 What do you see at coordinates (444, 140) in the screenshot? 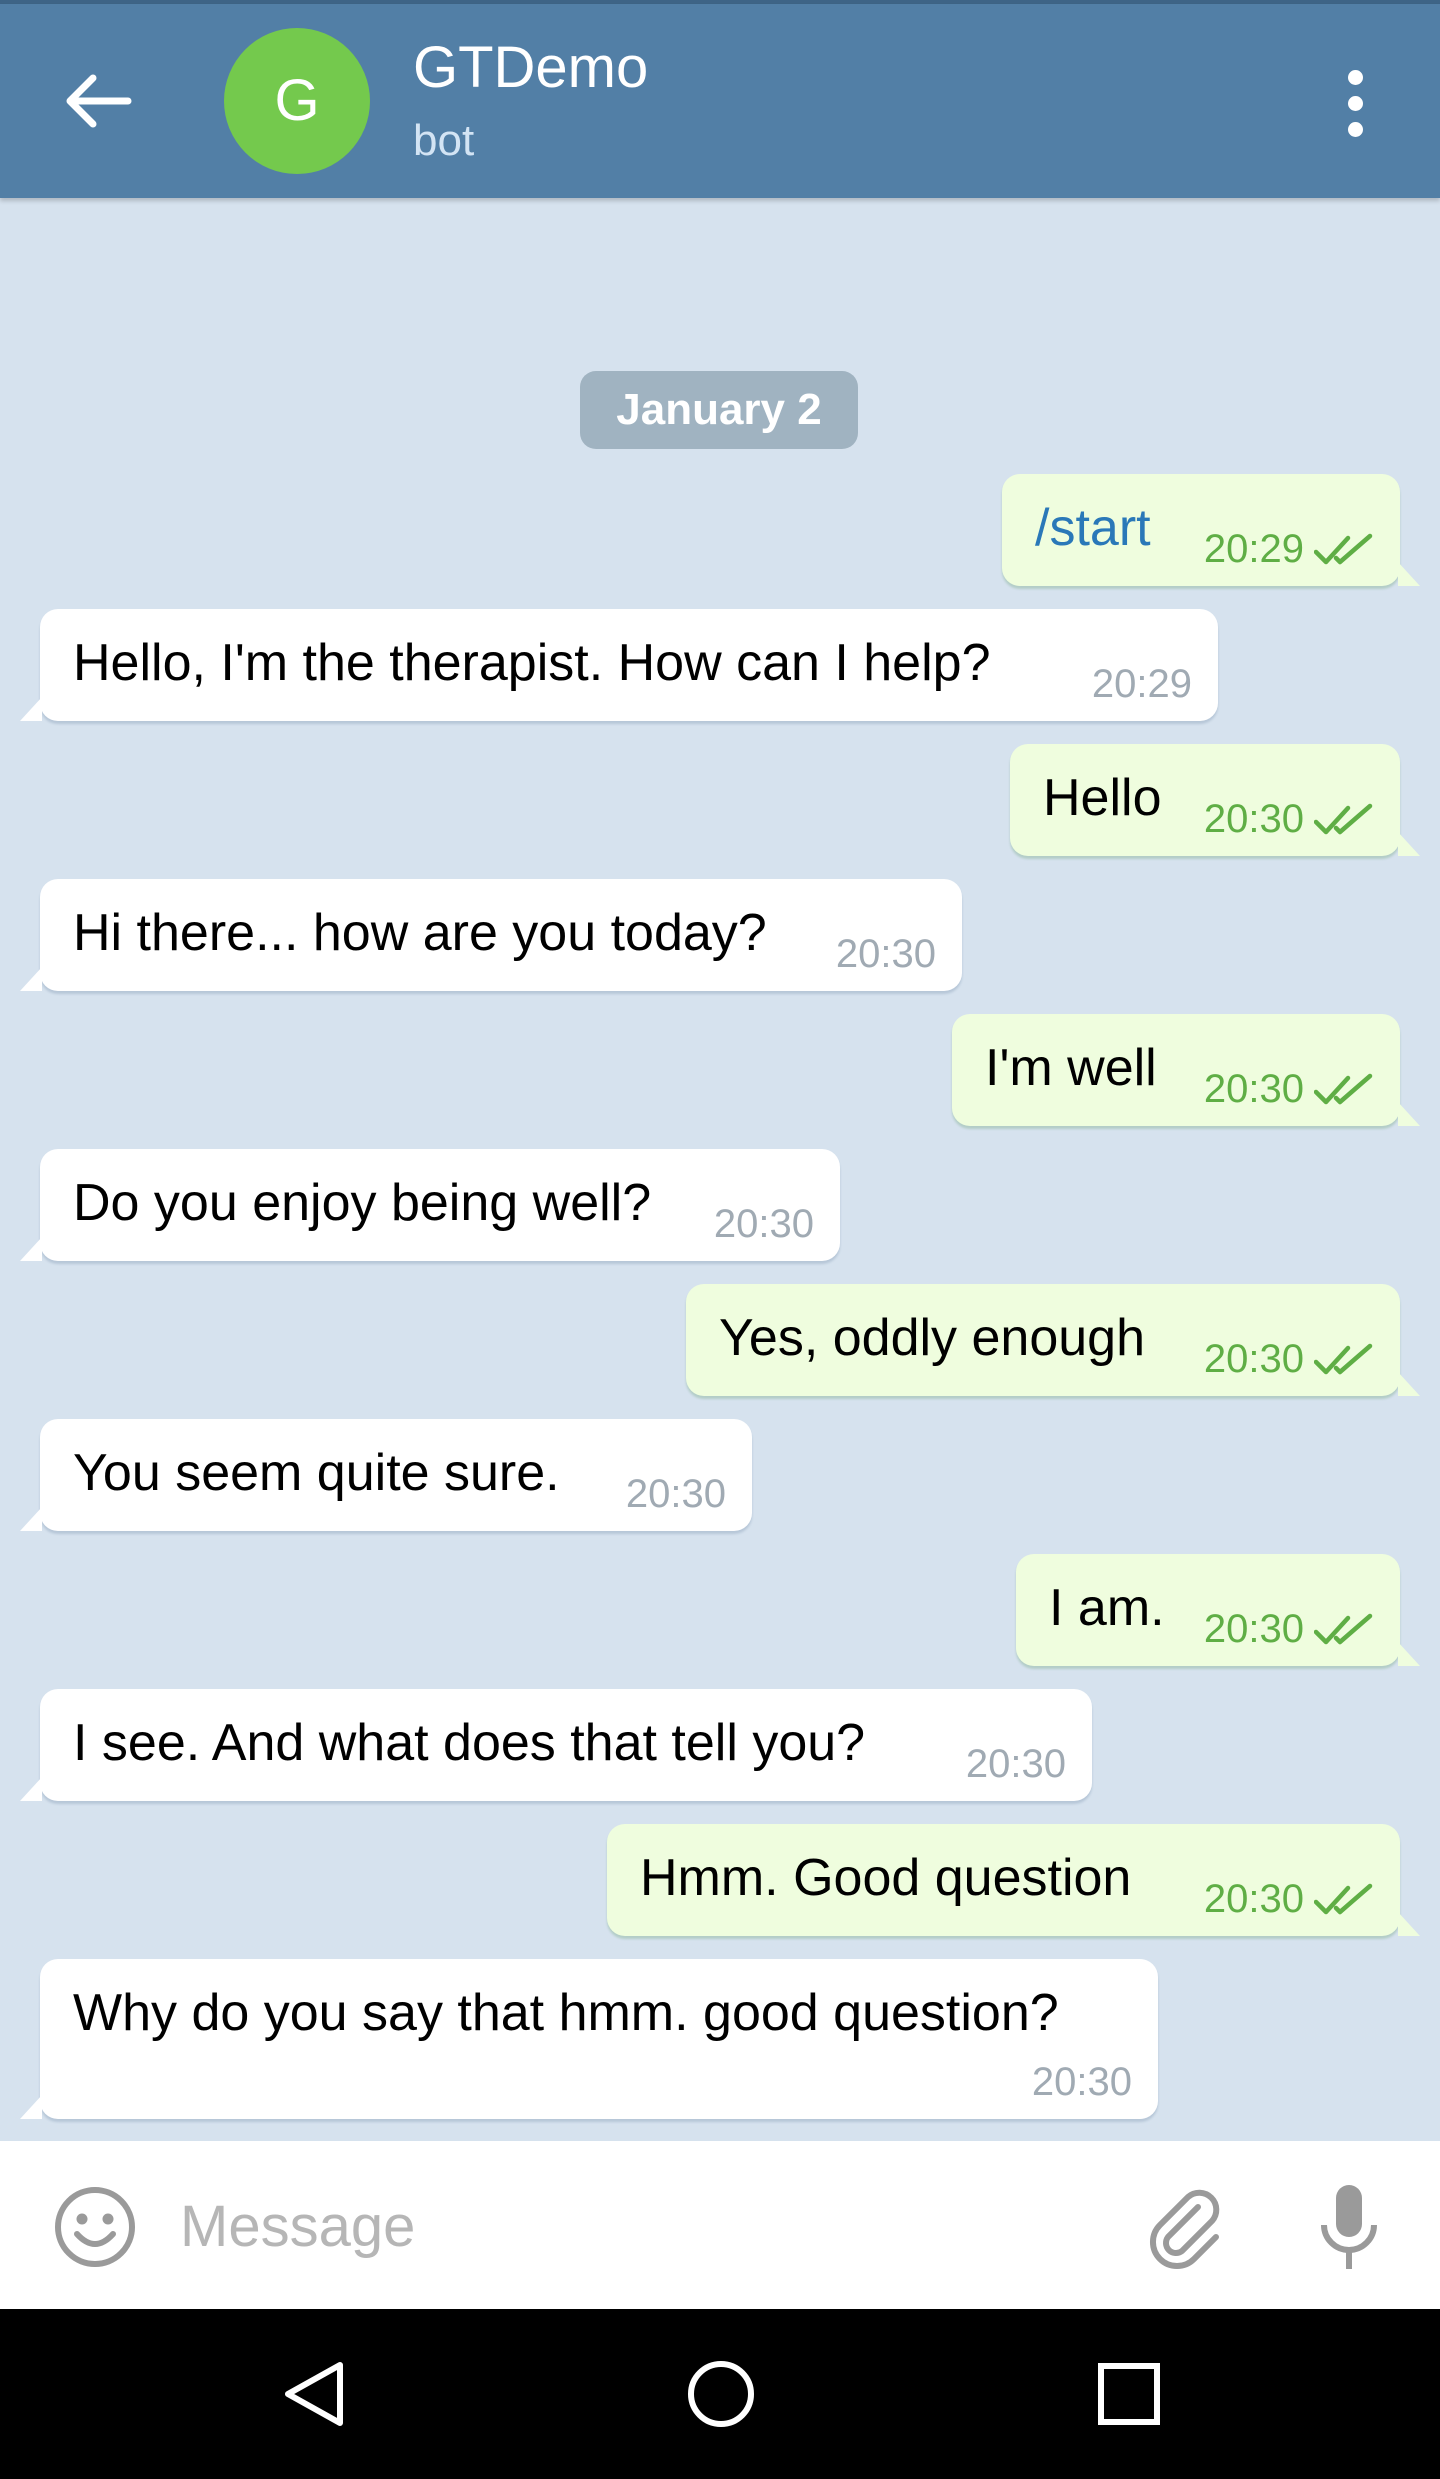
I see `chat-subtitle: bot` at bounding box center [444, 140].